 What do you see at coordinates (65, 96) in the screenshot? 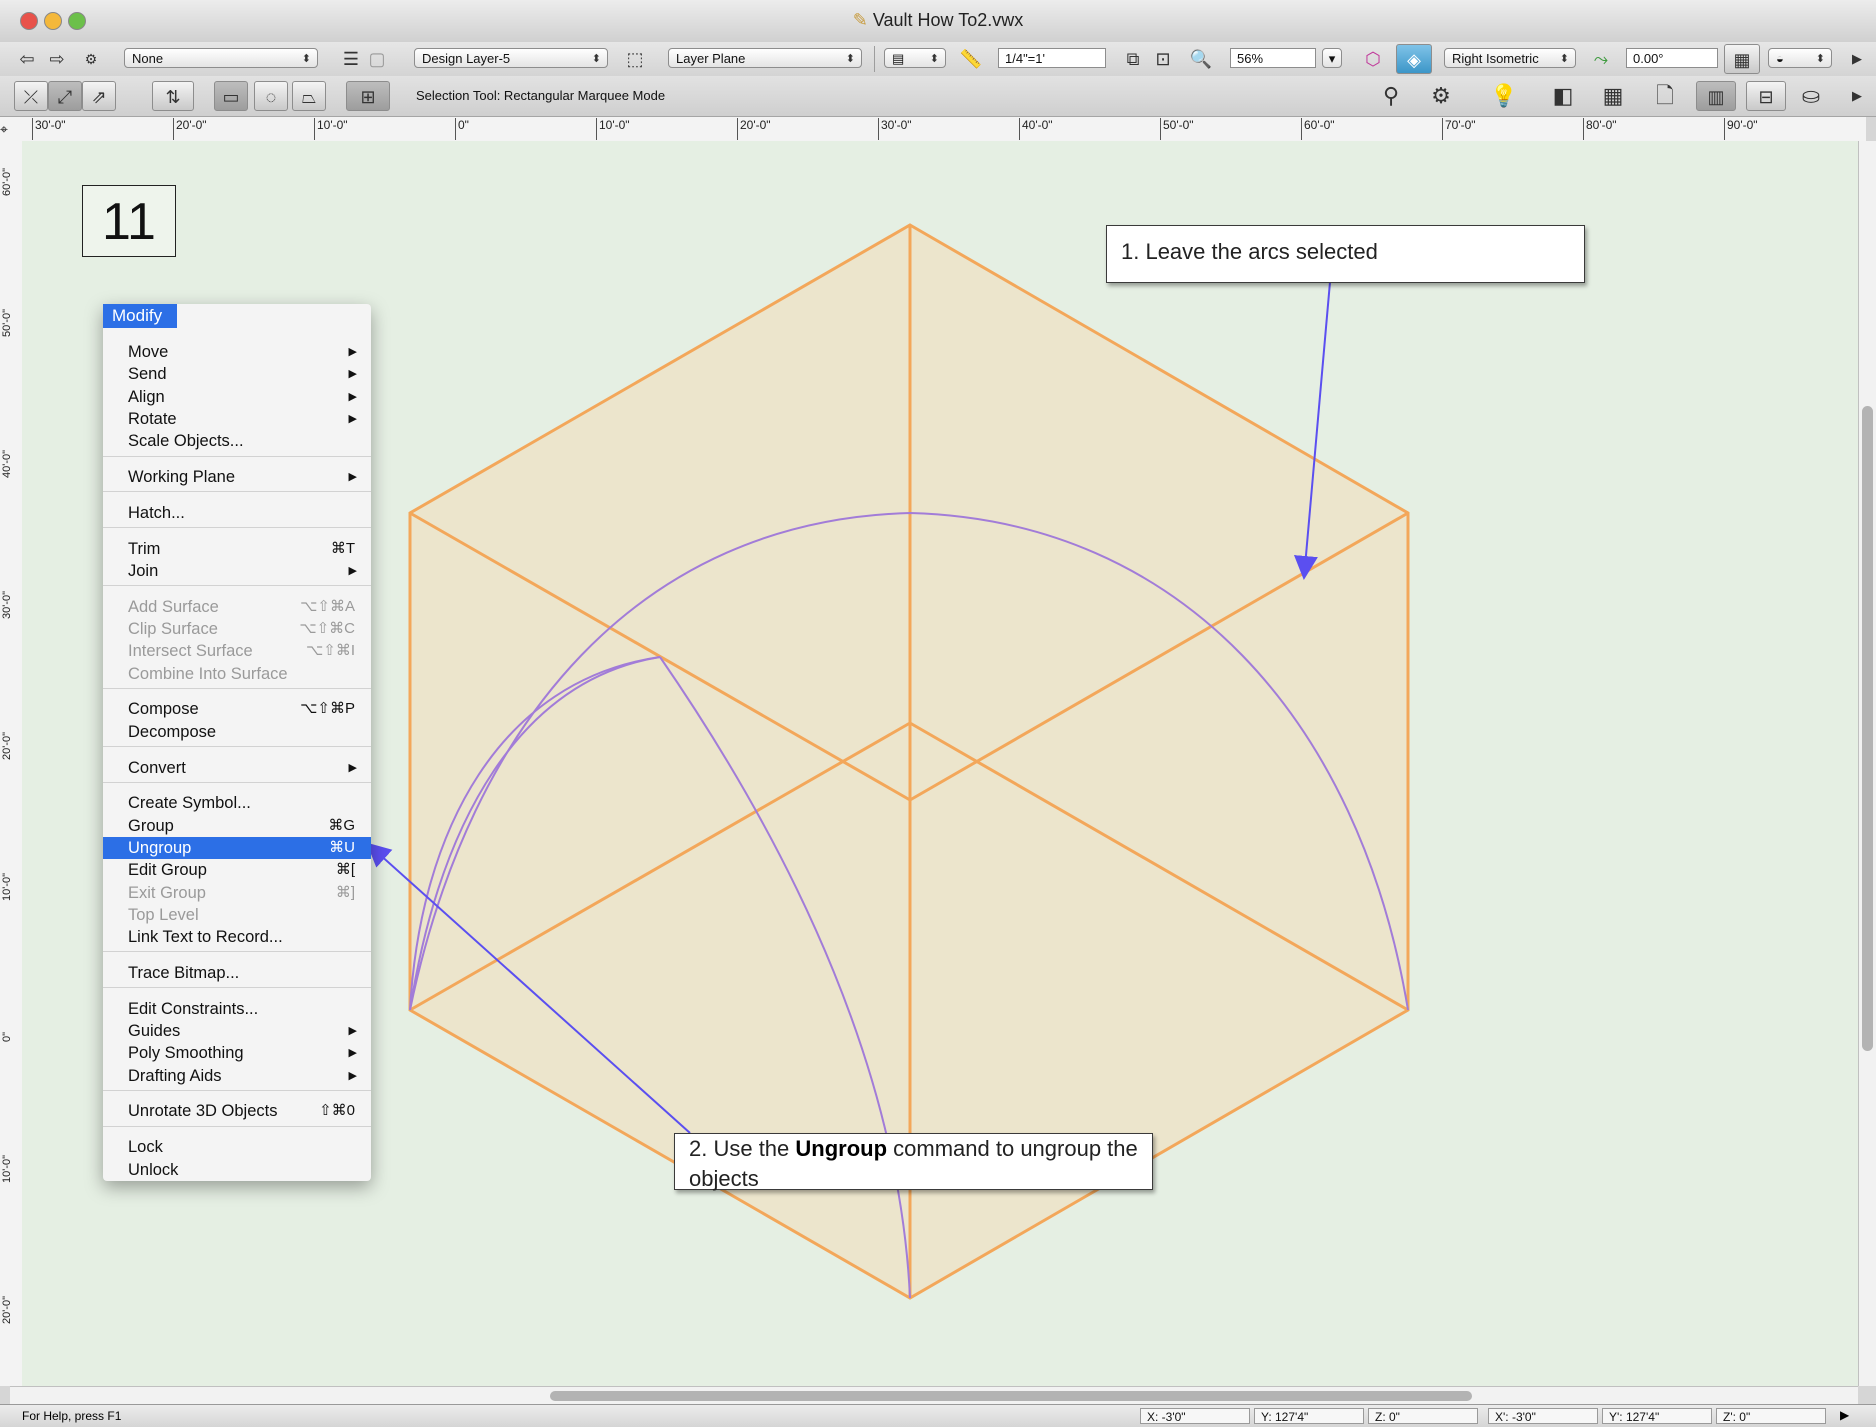
I see `single-object-scaling-icon: ⤢` at bounding box center [65, 96].